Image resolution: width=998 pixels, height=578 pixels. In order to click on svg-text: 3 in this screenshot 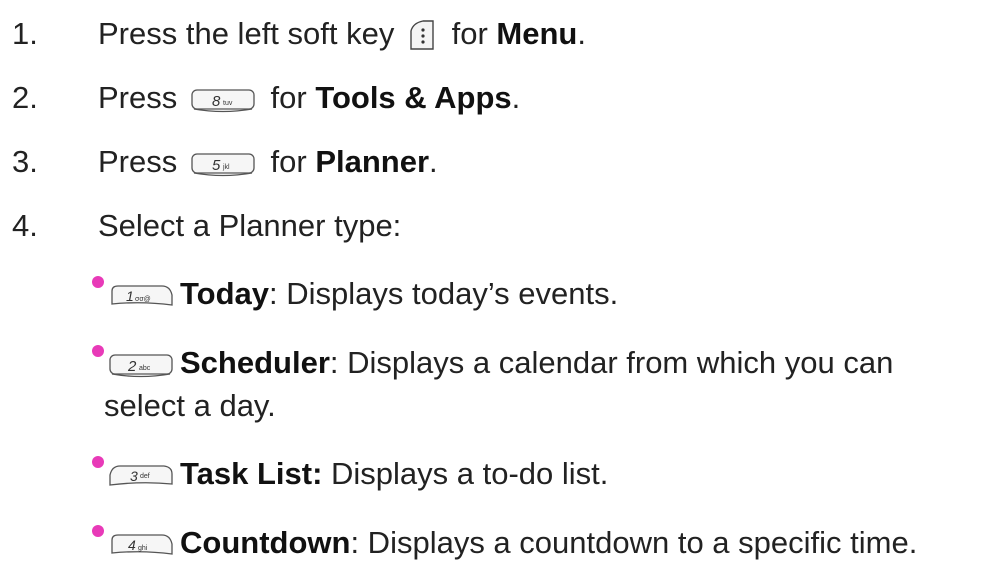, I will do `click(134, 476)`.